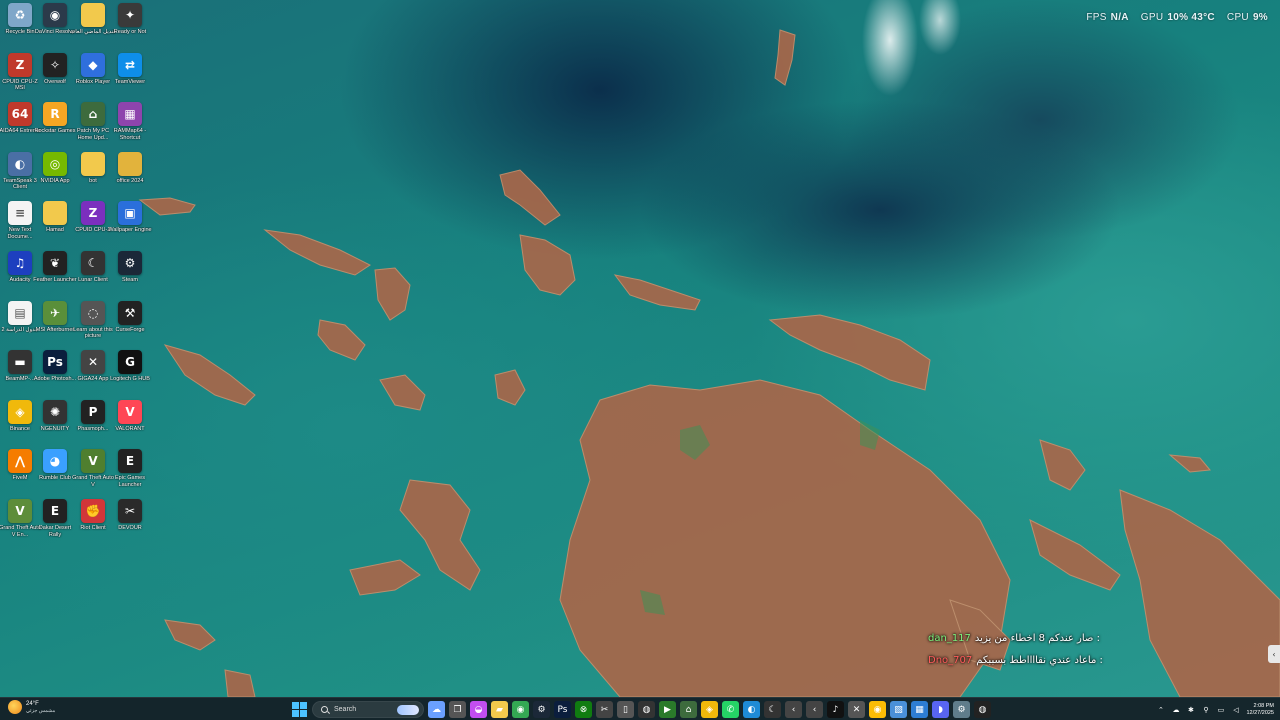 The image size is (1280, 720). What do you see at coordinates (20, 472) in the screenshot?
I see `desktop-icon: ⋀ FiveM` at bounding box center [20, 472].